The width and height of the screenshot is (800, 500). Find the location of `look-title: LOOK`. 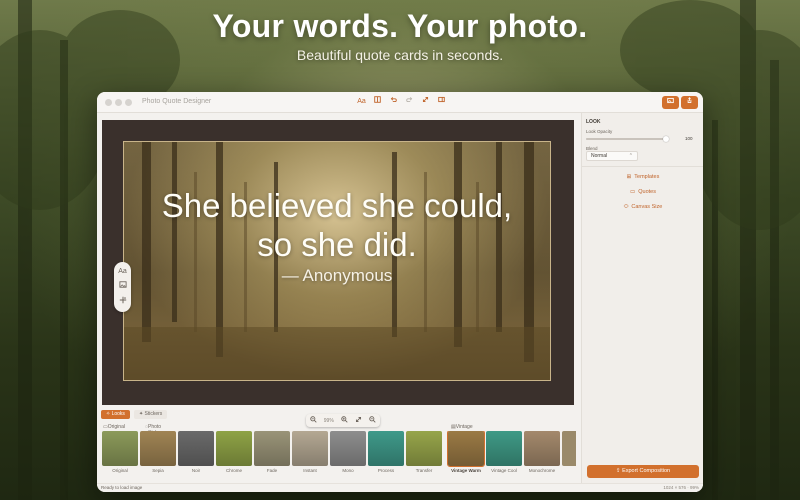

look-title: LOOK is located at coordinates (593, 122).